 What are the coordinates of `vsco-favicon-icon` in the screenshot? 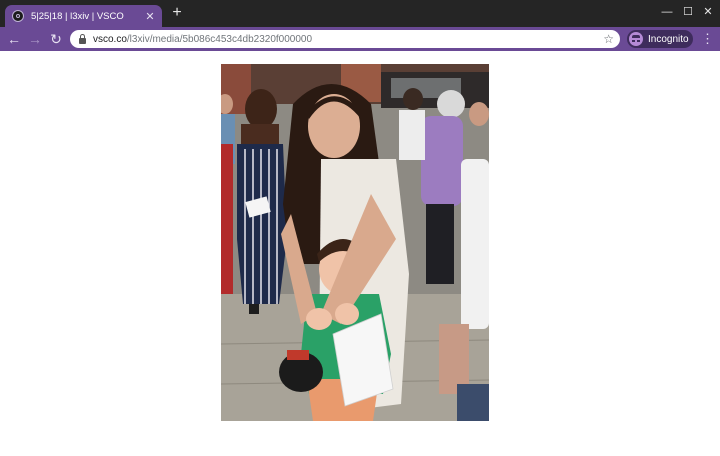 It's located at (18, 16).